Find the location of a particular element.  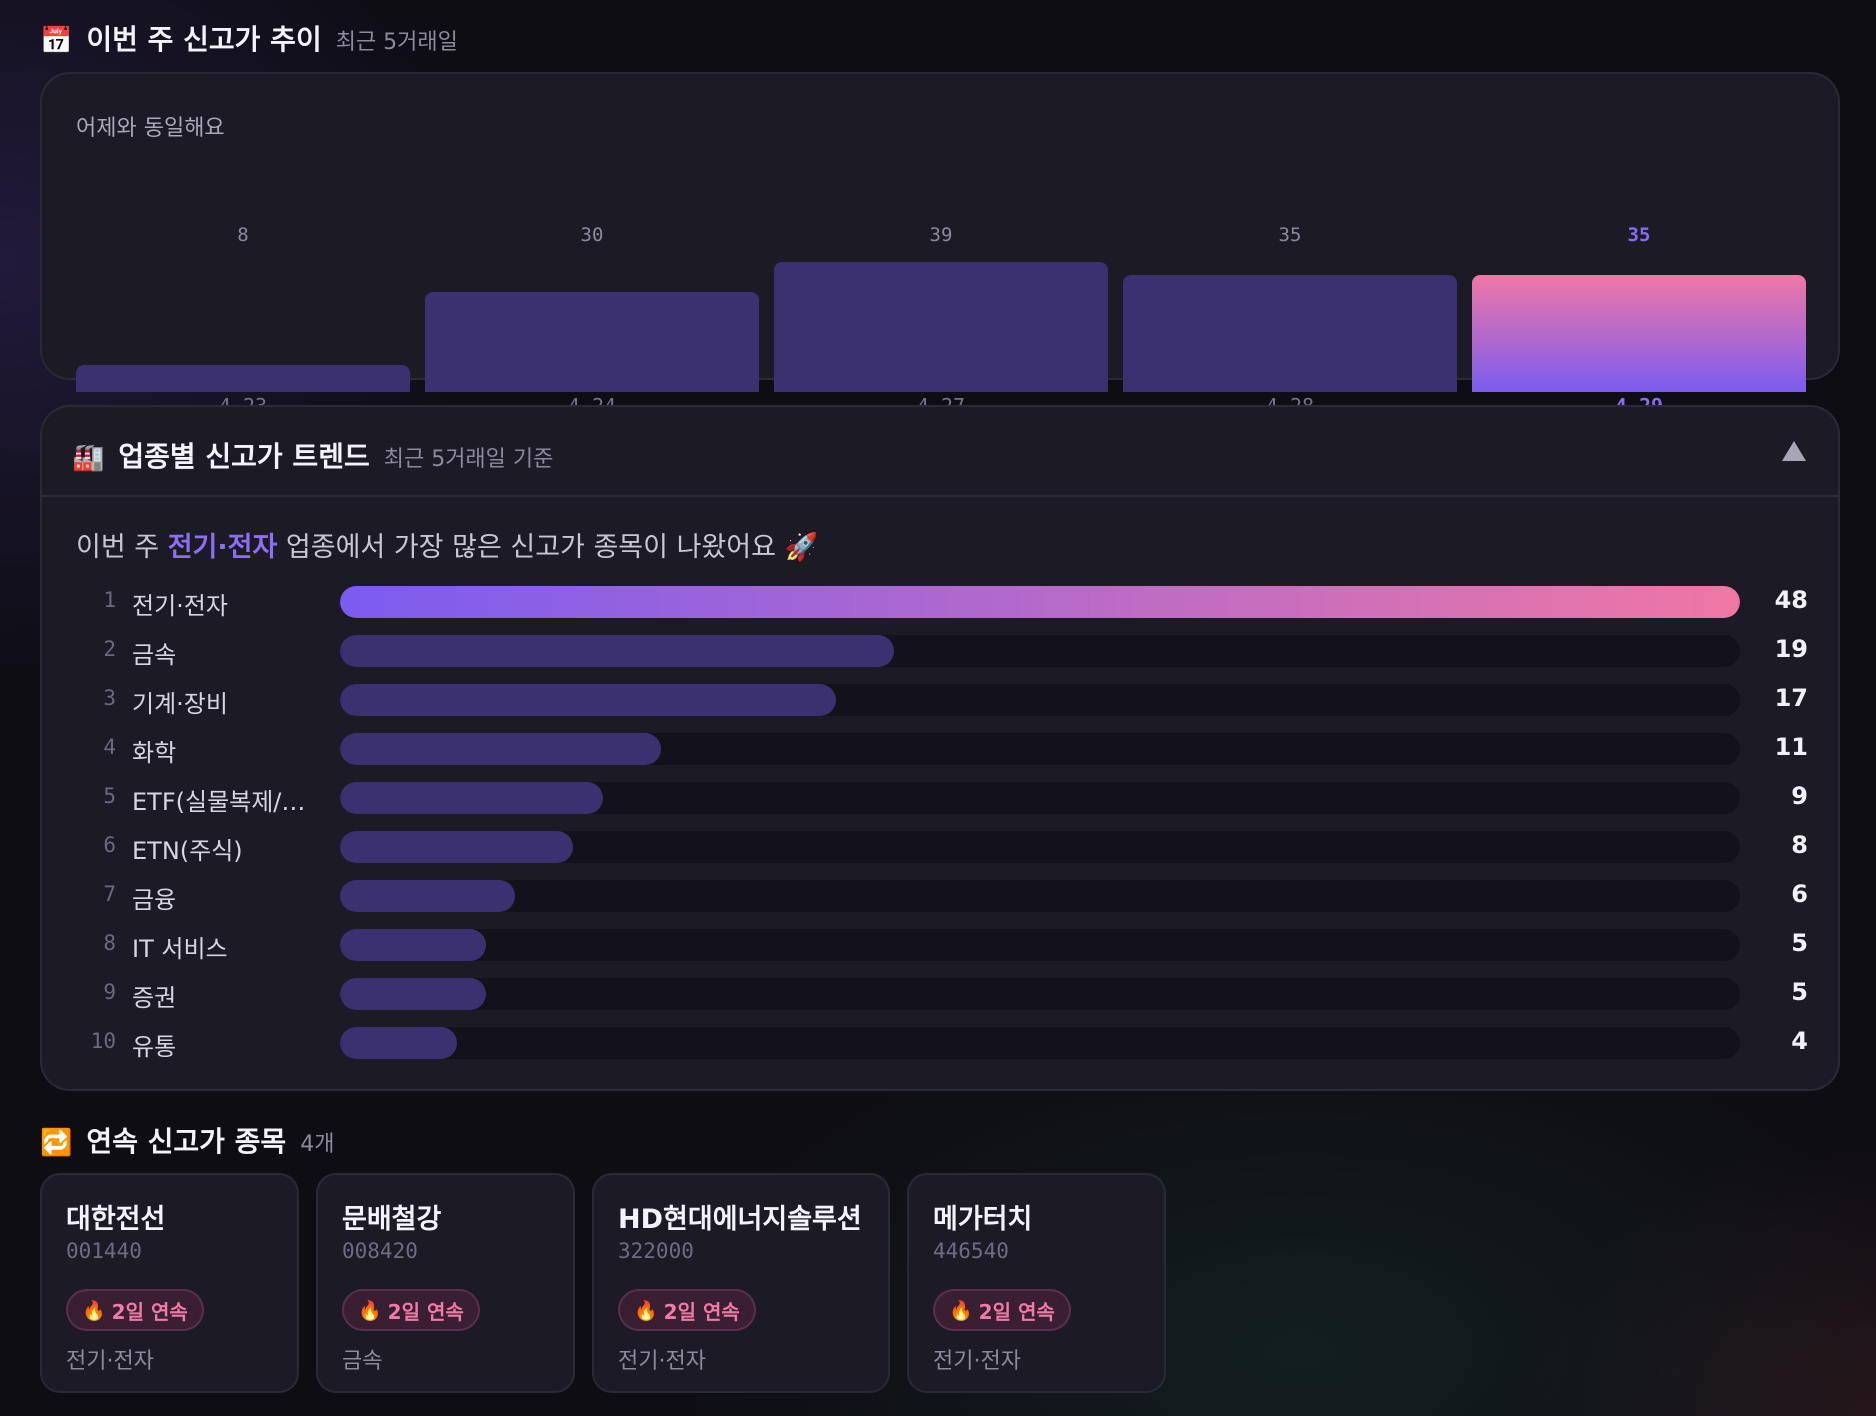

sector-count: 8 is located at coordinates (1799, 845).